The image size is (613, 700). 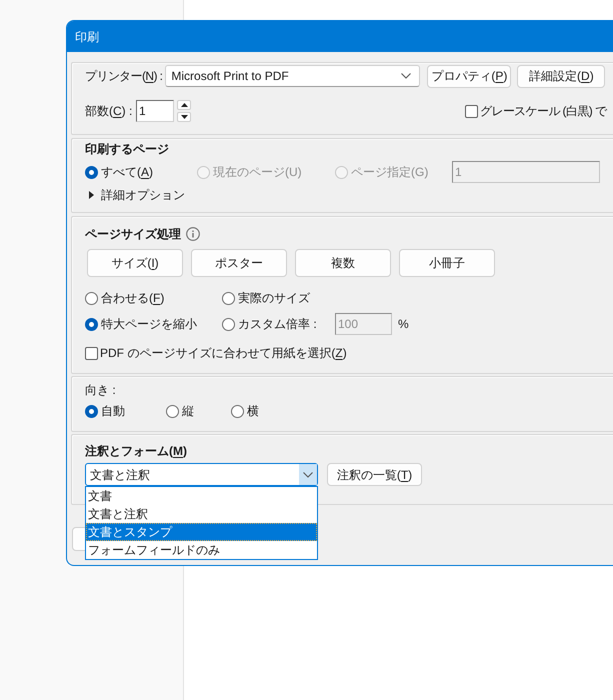 What do you see at coordinates (91, 195) in the screenshot?
I see `right-triangle-icon` at bounding box center [91, 195].